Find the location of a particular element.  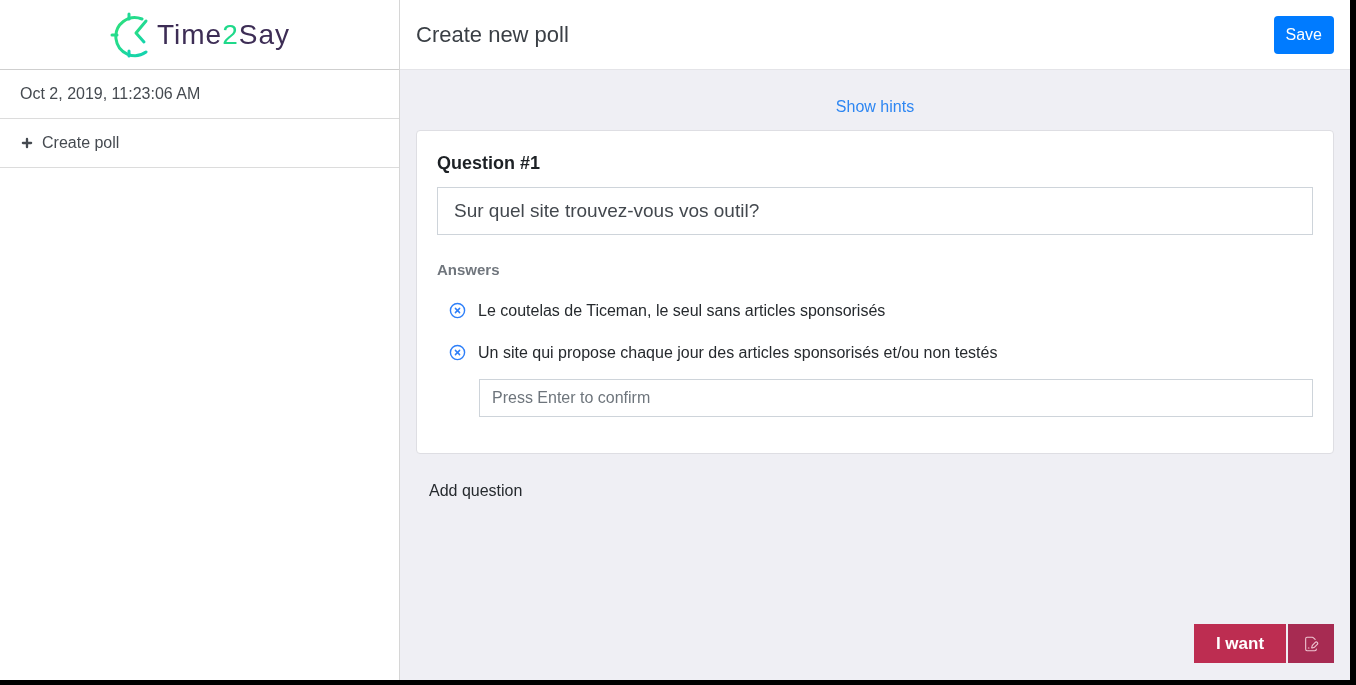

answer-text: Le coutelas de Ticeman, le seul sans articles sponsorisés is located at coordinates (682, 310).